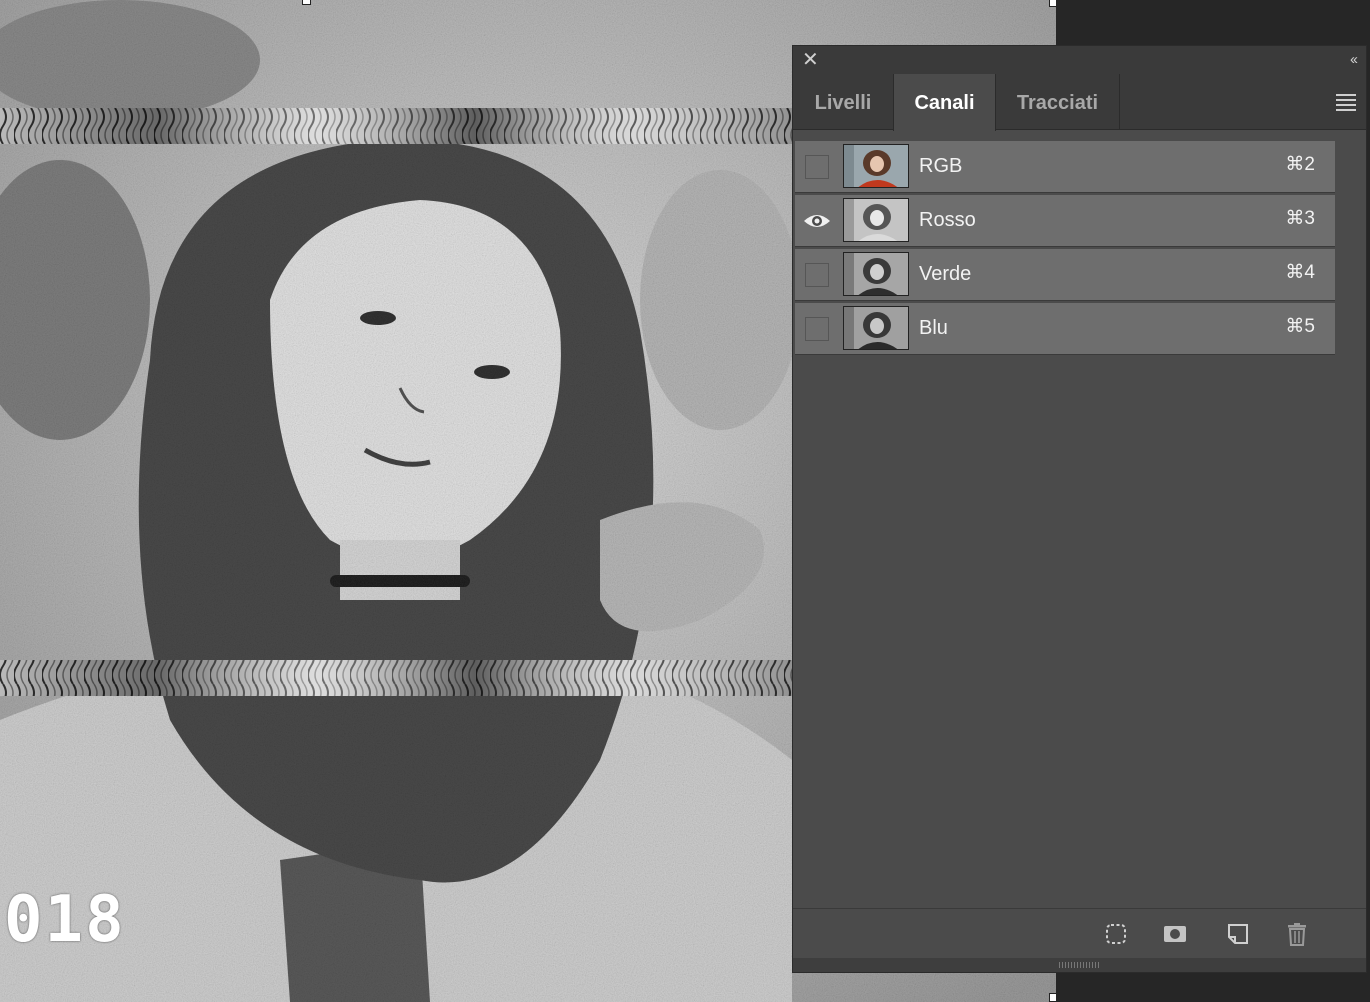 The height and width of the screenshot is (1002, 1370). I want to click on transform-handle-bottom-right, so click(1052, 997).